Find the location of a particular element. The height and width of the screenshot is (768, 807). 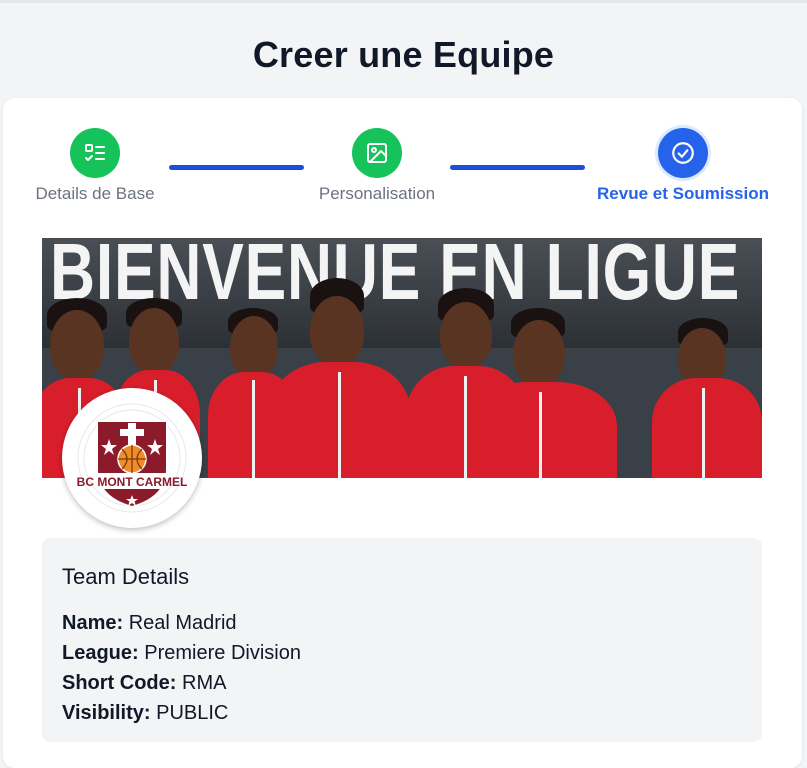

step-1-label: Details de Base is located at coordinates (95, 193).